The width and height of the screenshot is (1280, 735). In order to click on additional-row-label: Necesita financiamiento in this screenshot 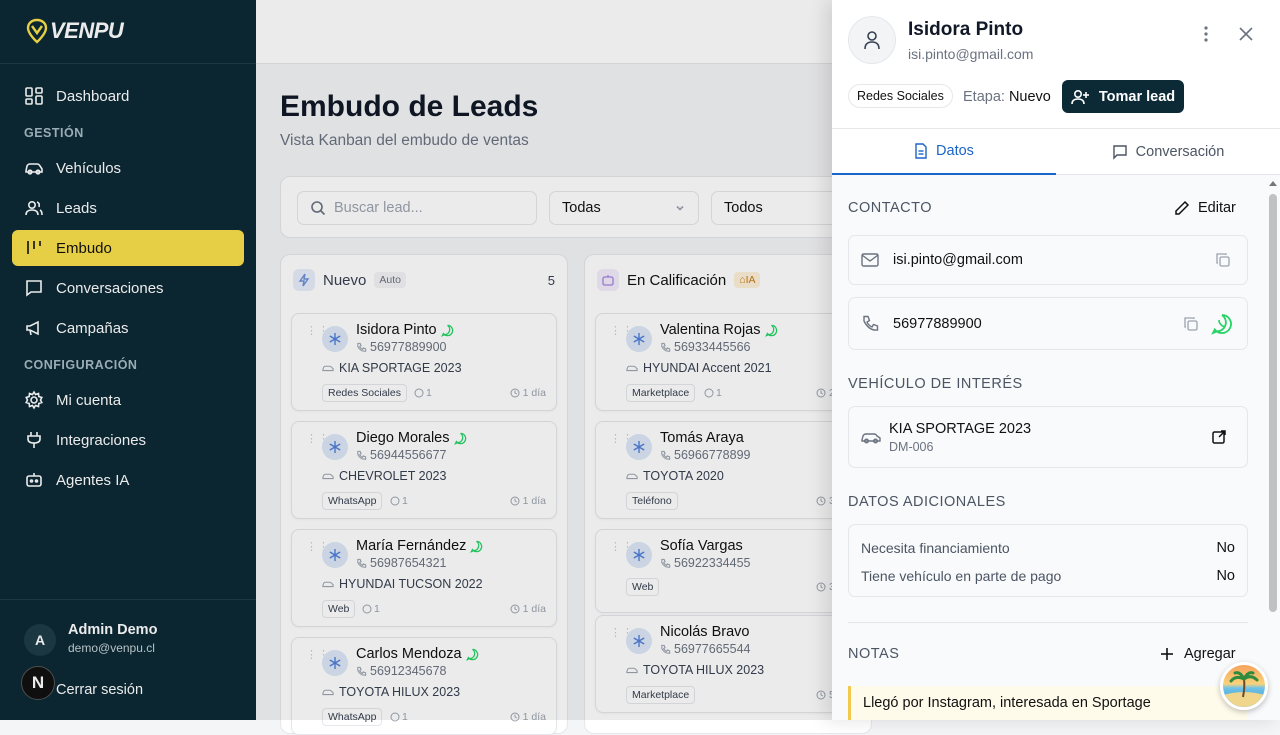, I will do `click(935, 548)`.